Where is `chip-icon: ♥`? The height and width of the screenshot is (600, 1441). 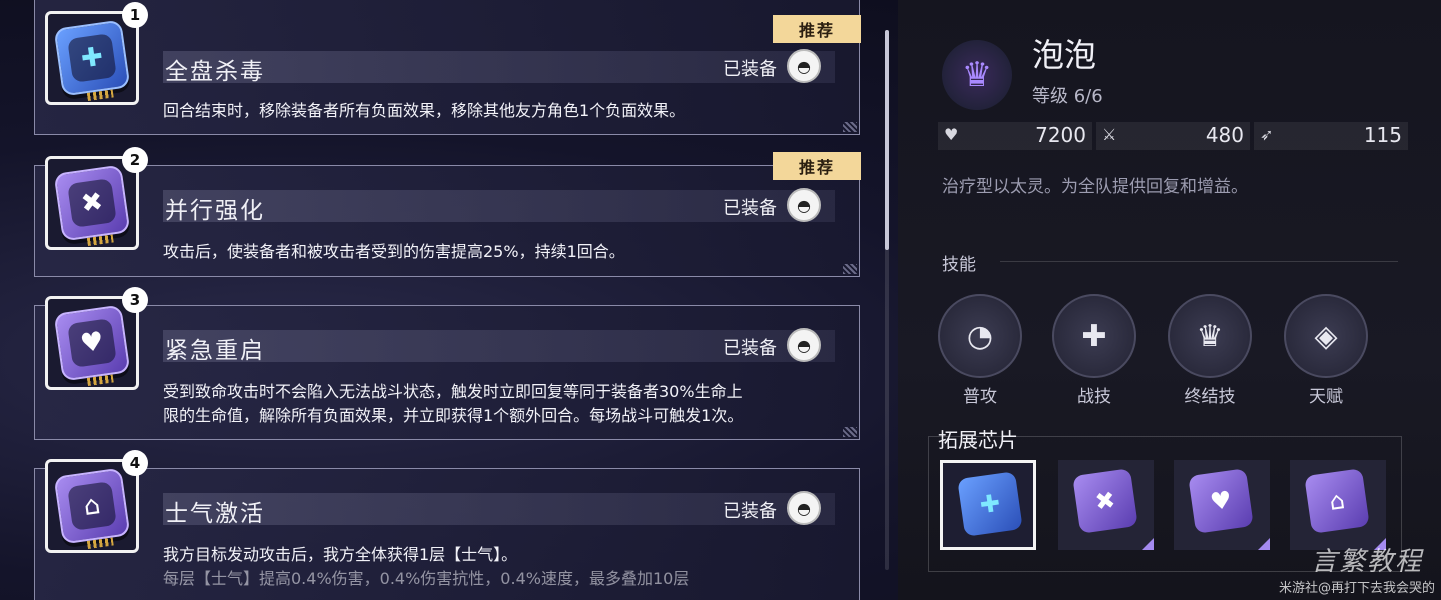 chip-icon: ♥ is located at coordinates (92, 345).